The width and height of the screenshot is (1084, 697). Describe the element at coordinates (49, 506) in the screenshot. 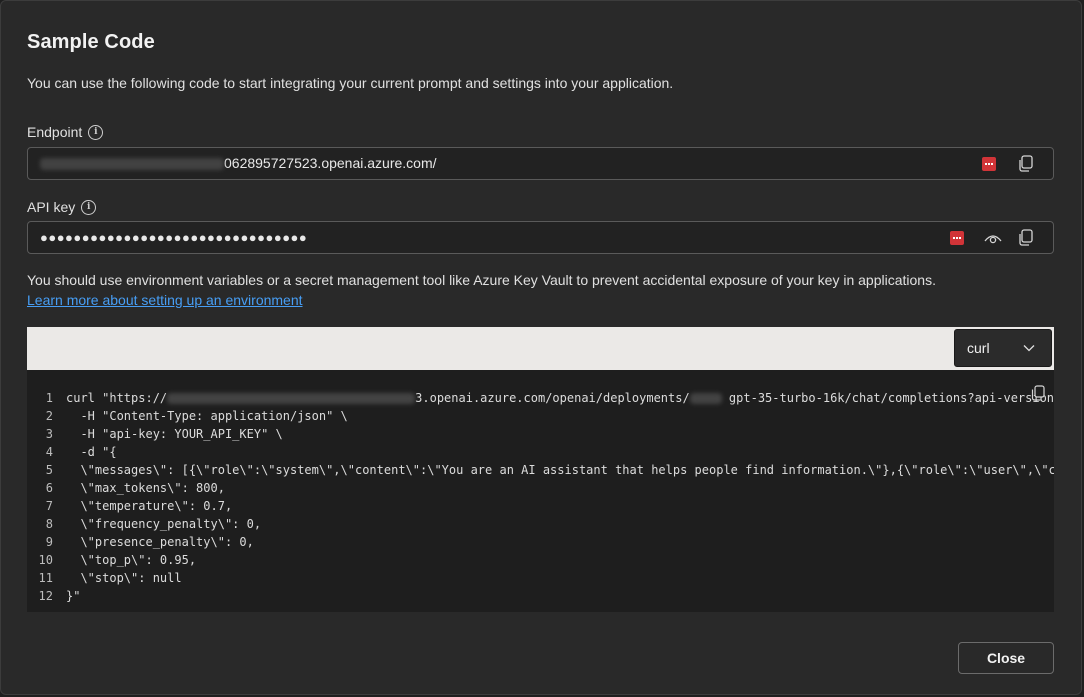

I see `line-number: 7` at that location.